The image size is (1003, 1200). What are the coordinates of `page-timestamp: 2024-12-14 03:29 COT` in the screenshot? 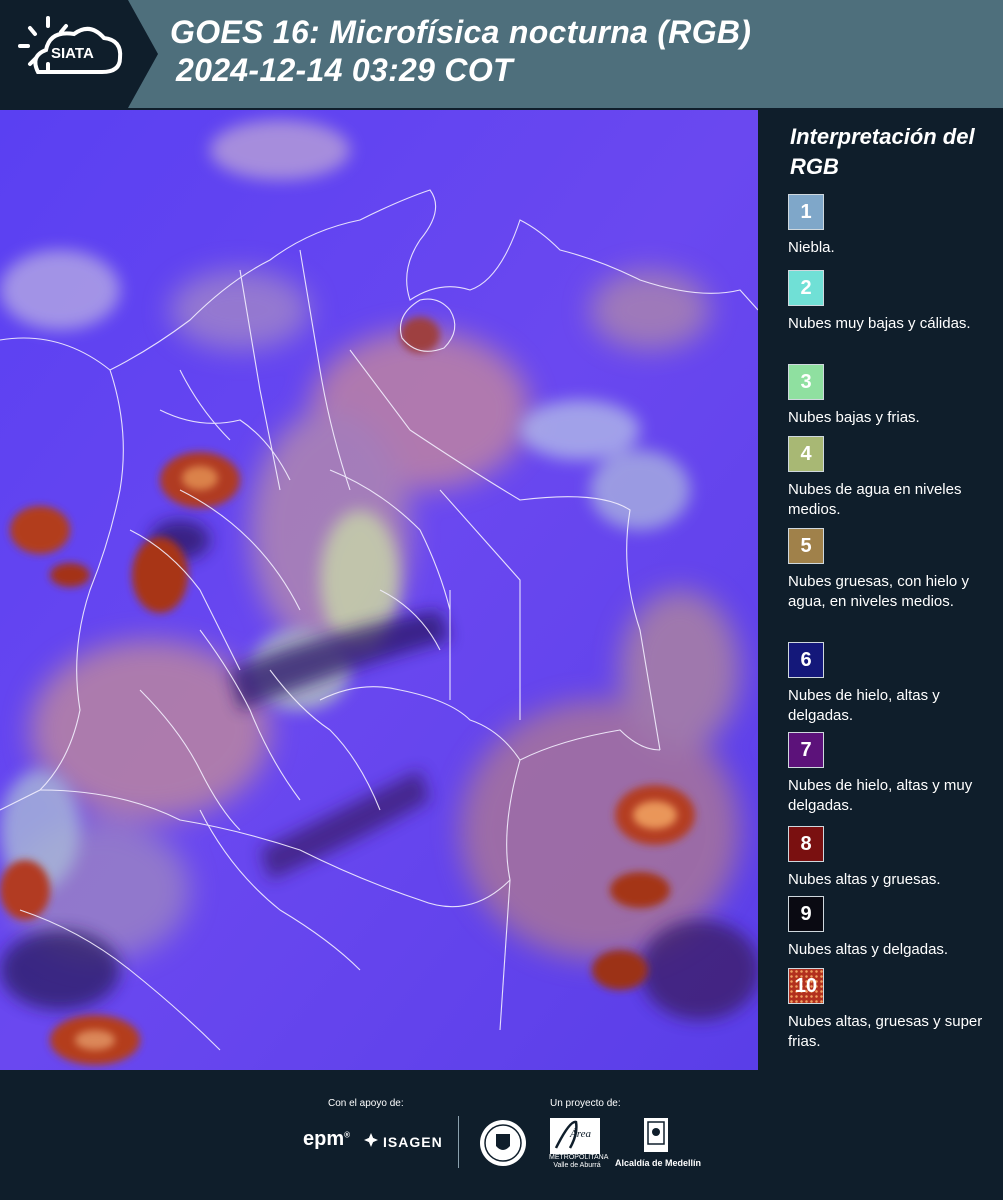 It's located at (344, 70).